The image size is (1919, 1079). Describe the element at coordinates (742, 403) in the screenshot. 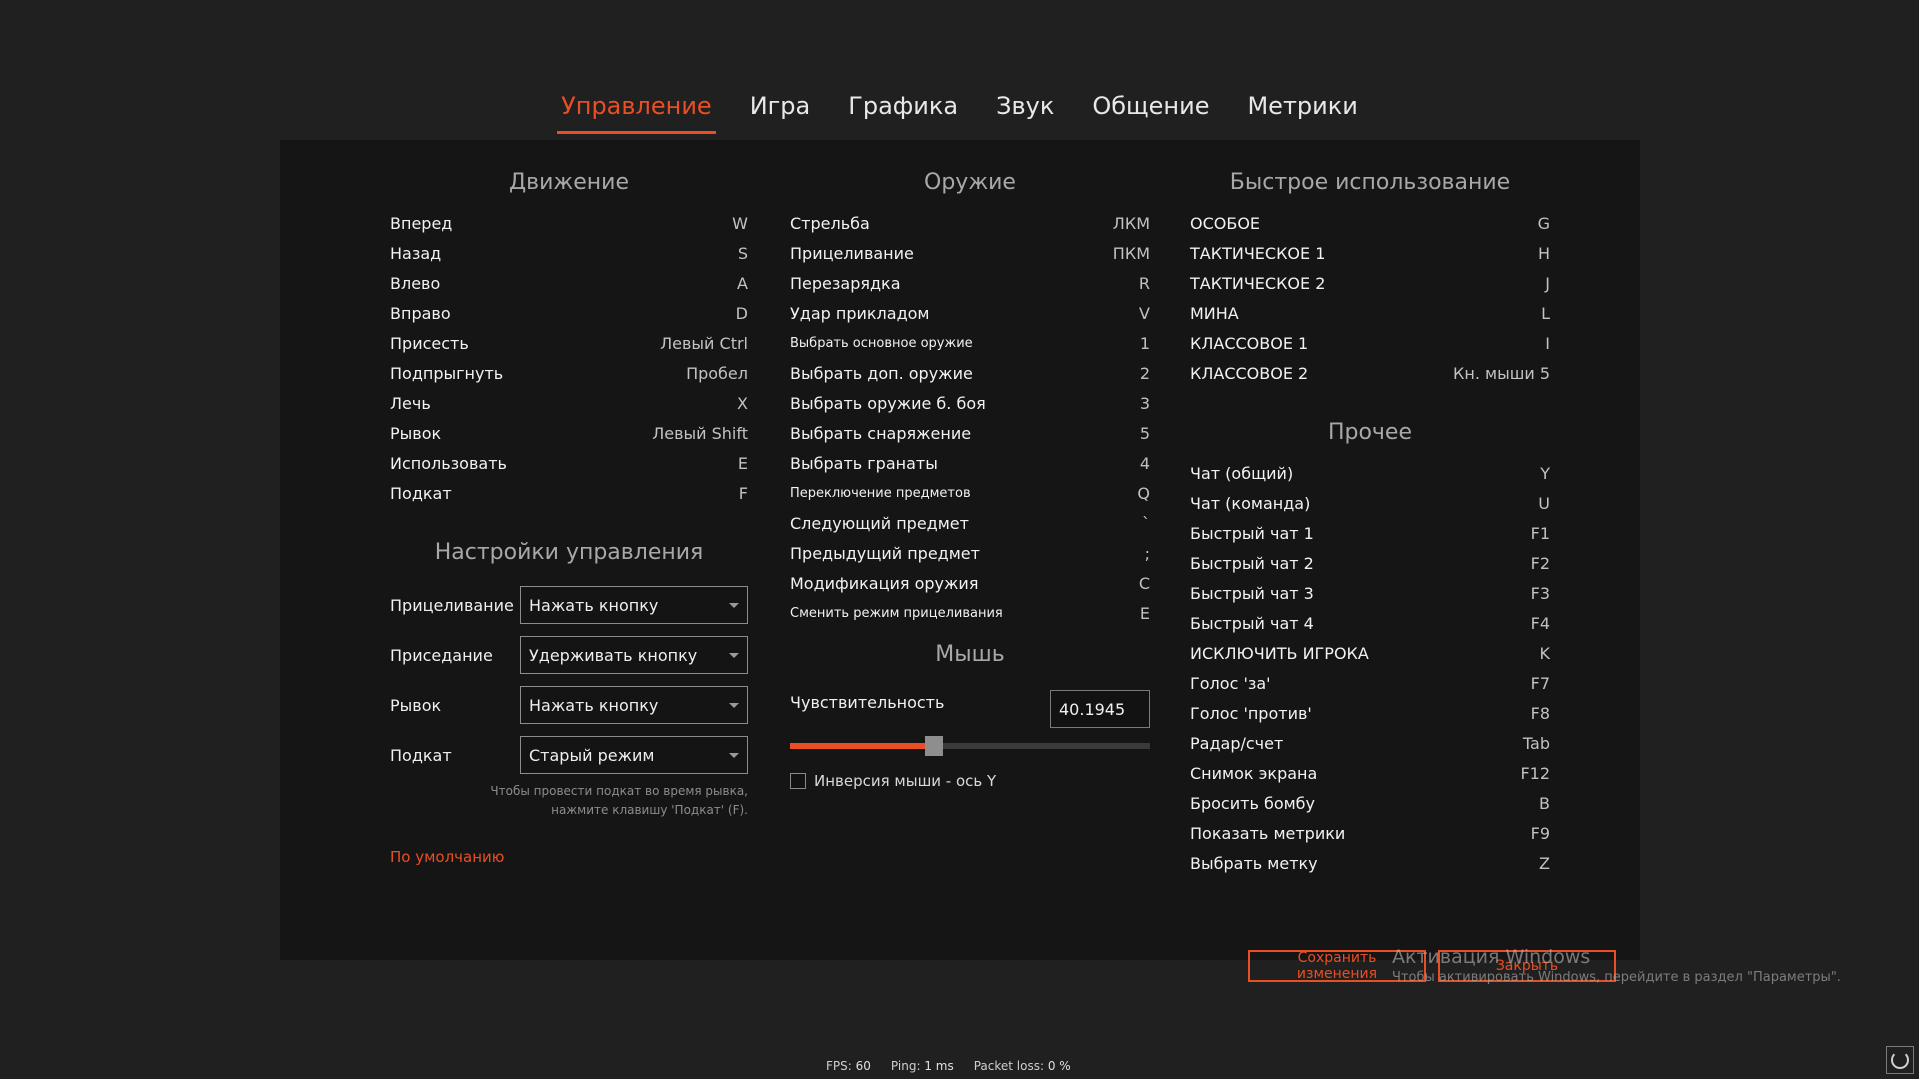

I see `keybind-key: X` at that location.